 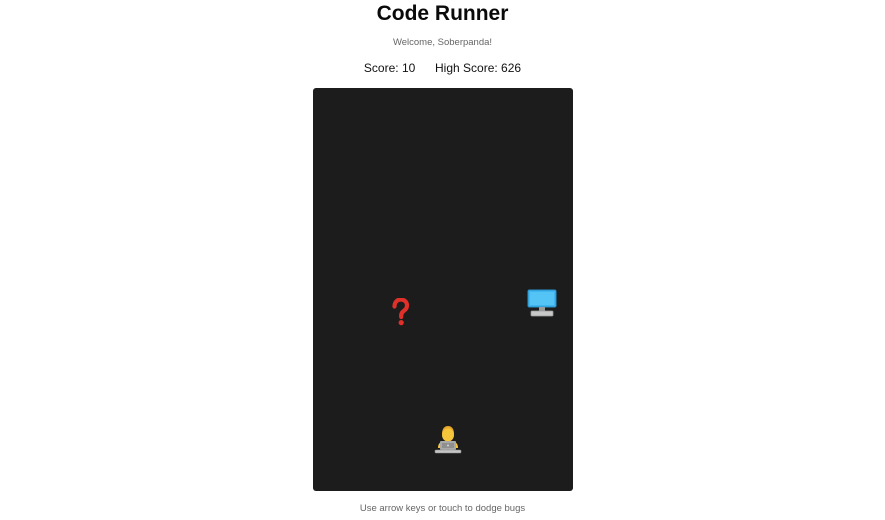 What do you see at coordinates (511, 68) in the screenshot?
I see `high-score-value: 626` at bounding box center [511, 68].